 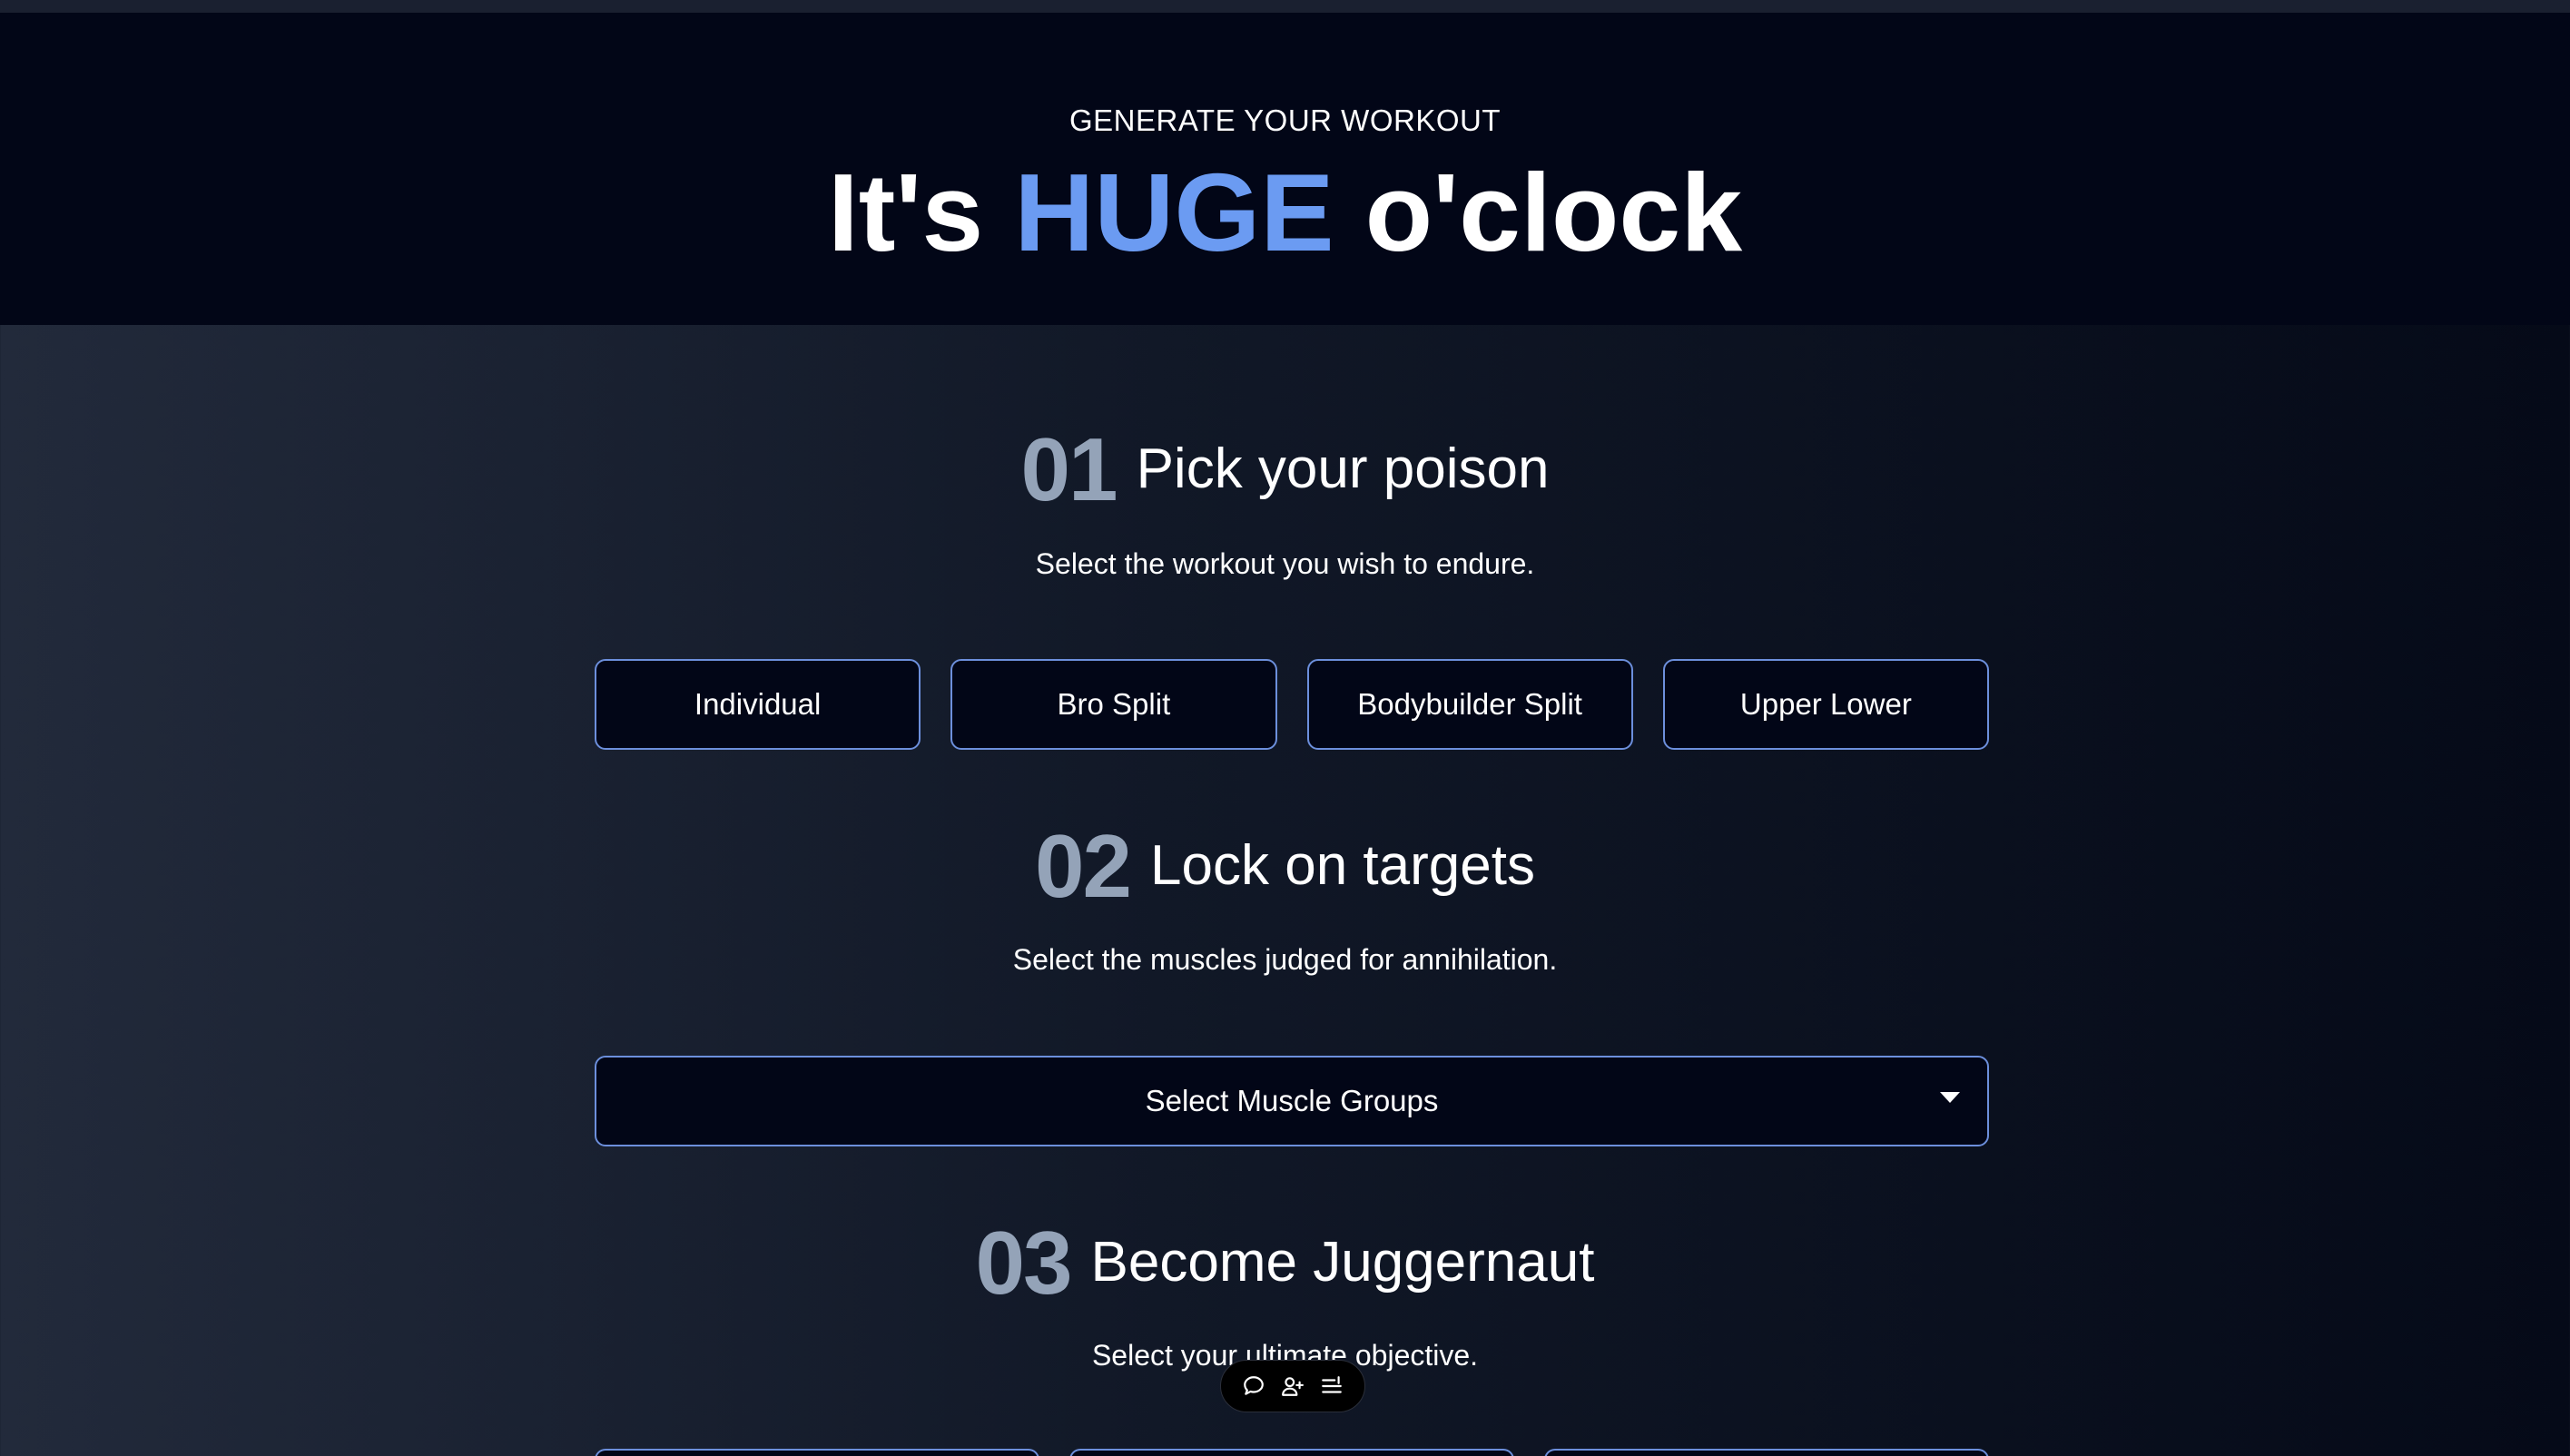 What do you see at coordinates (1342, 866) in the screenshot?
I see `section-title: Lock on targets` at bounding box center [1342, 866].